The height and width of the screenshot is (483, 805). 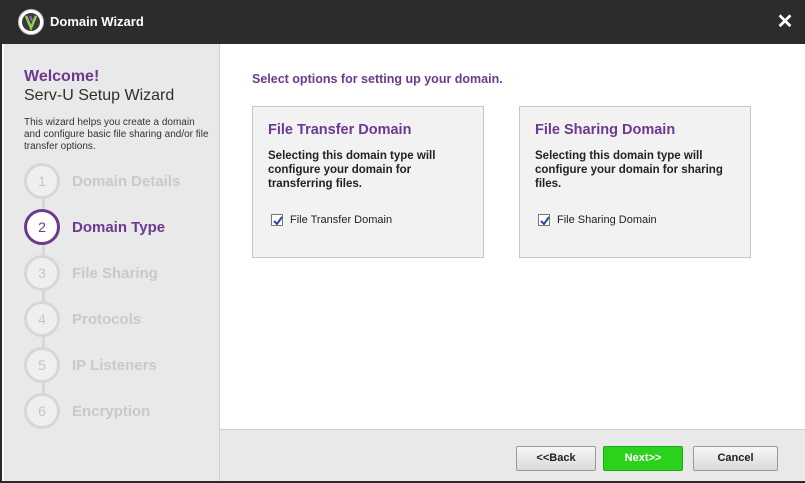 What do you see at coordinates (42, 319) in the screenshot?
I see `step-number: 4` at bounding box center [42, 319].